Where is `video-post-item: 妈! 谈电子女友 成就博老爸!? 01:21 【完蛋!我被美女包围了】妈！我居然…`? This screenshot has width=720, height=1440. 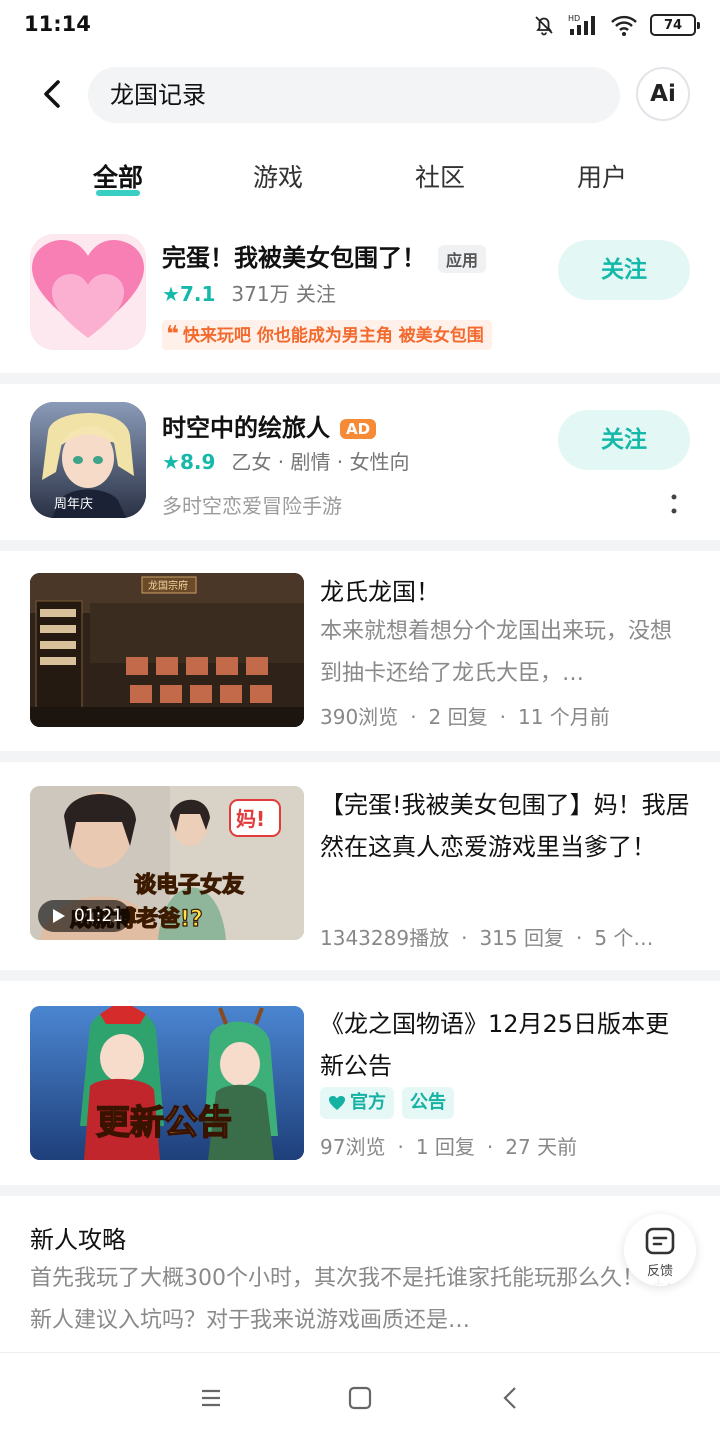
video-post-item: 妈! 谈电子女友 成就博老爸!? 01:21 【完蛋!我被美女包围了】妈！我居然… is located at coordinates (360, 866).